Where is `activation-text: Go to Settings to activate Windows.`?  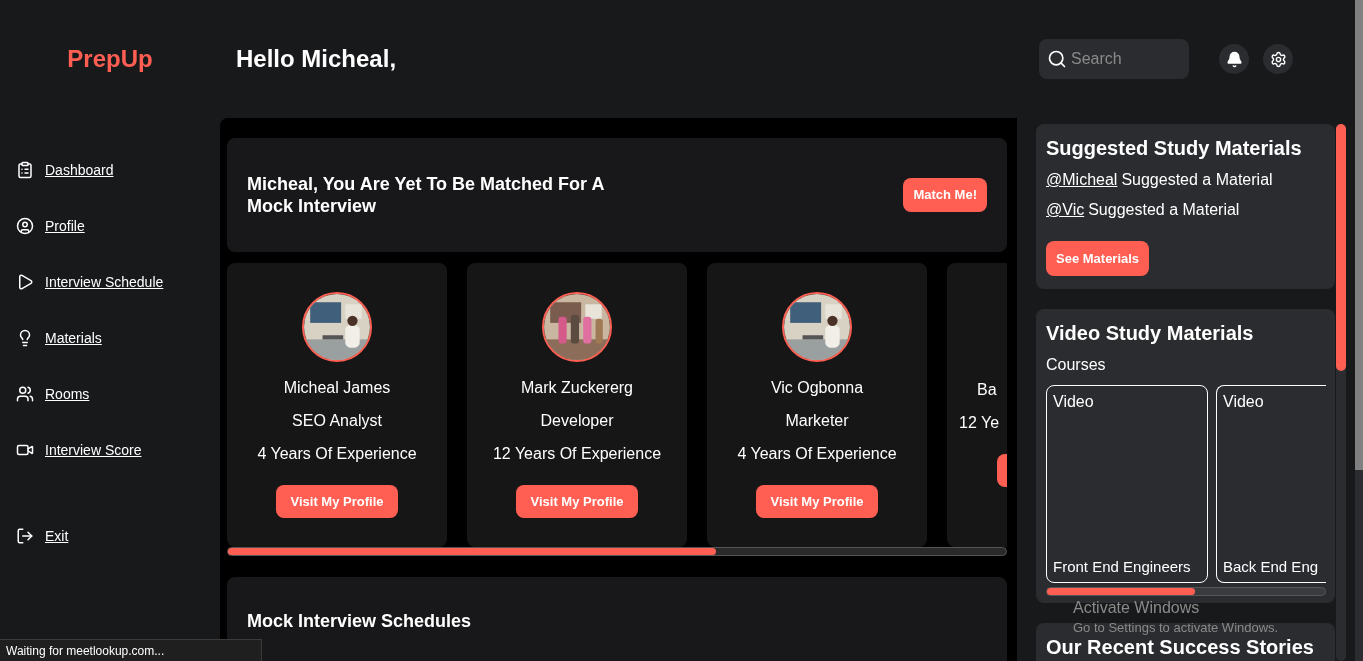
activation-text: Go to Settings to activate Windows. is located at coordinates (1176, 628).